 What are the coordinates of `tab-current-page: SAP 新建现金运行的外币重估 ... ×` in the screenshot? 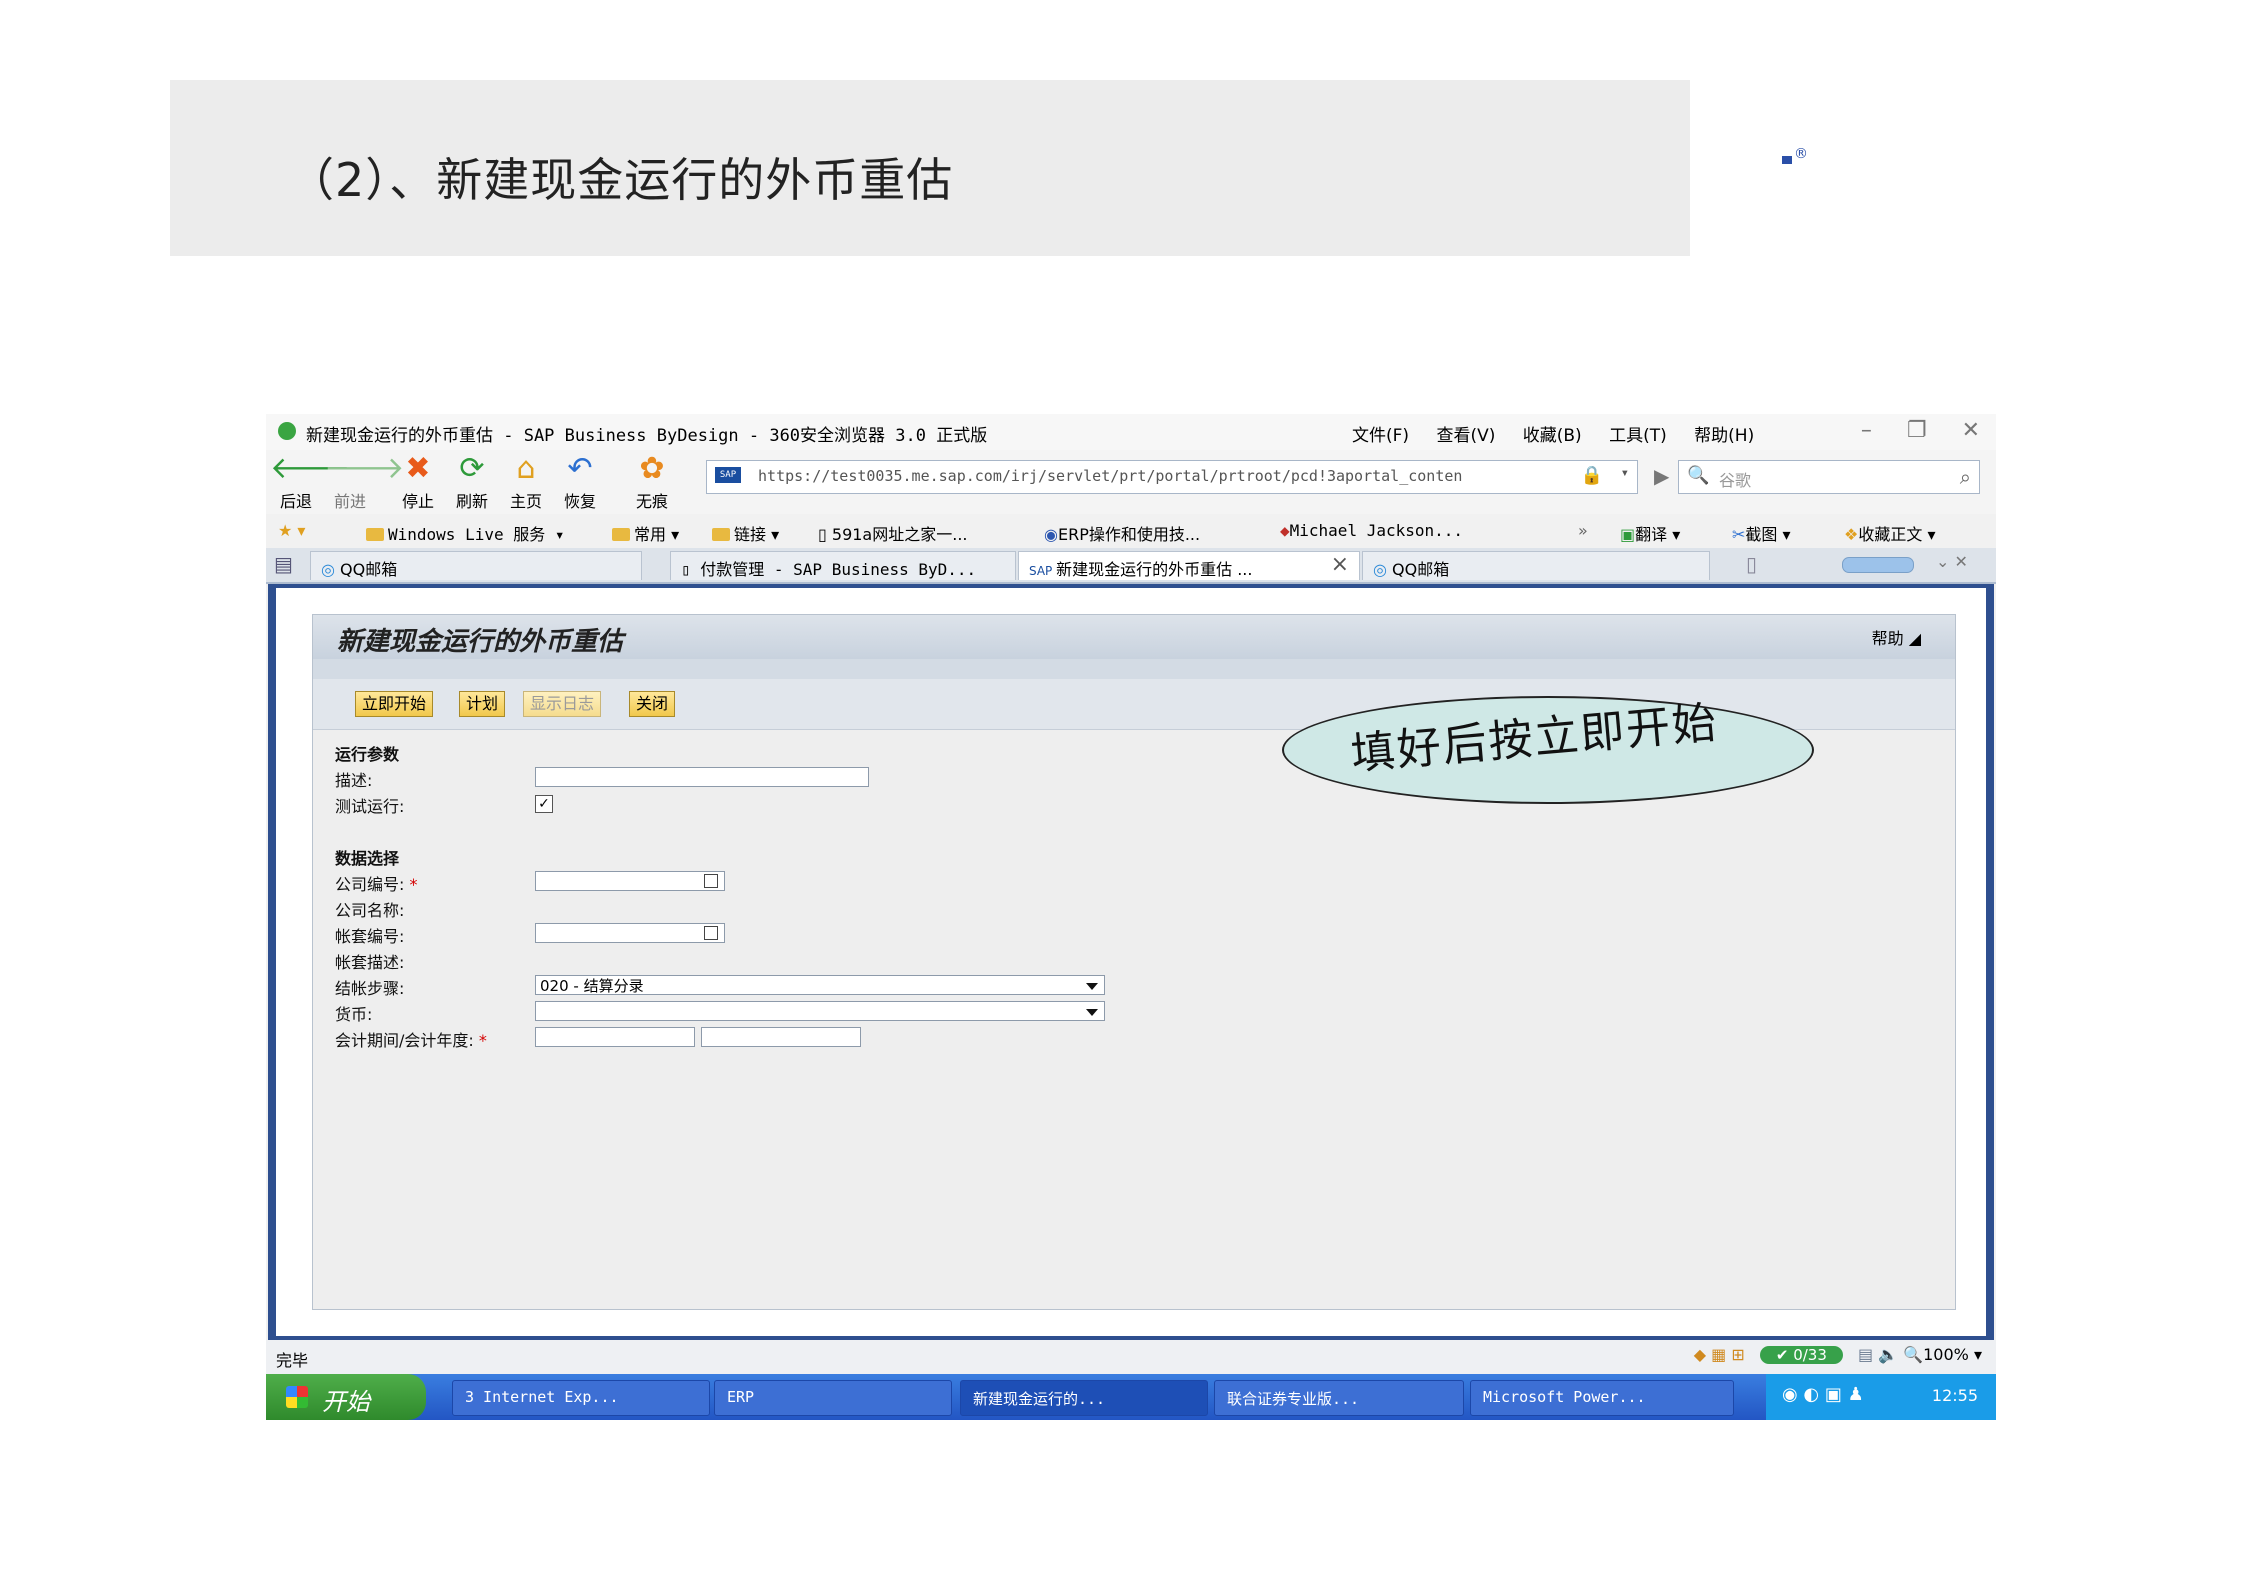 It's located at (1189, 565).